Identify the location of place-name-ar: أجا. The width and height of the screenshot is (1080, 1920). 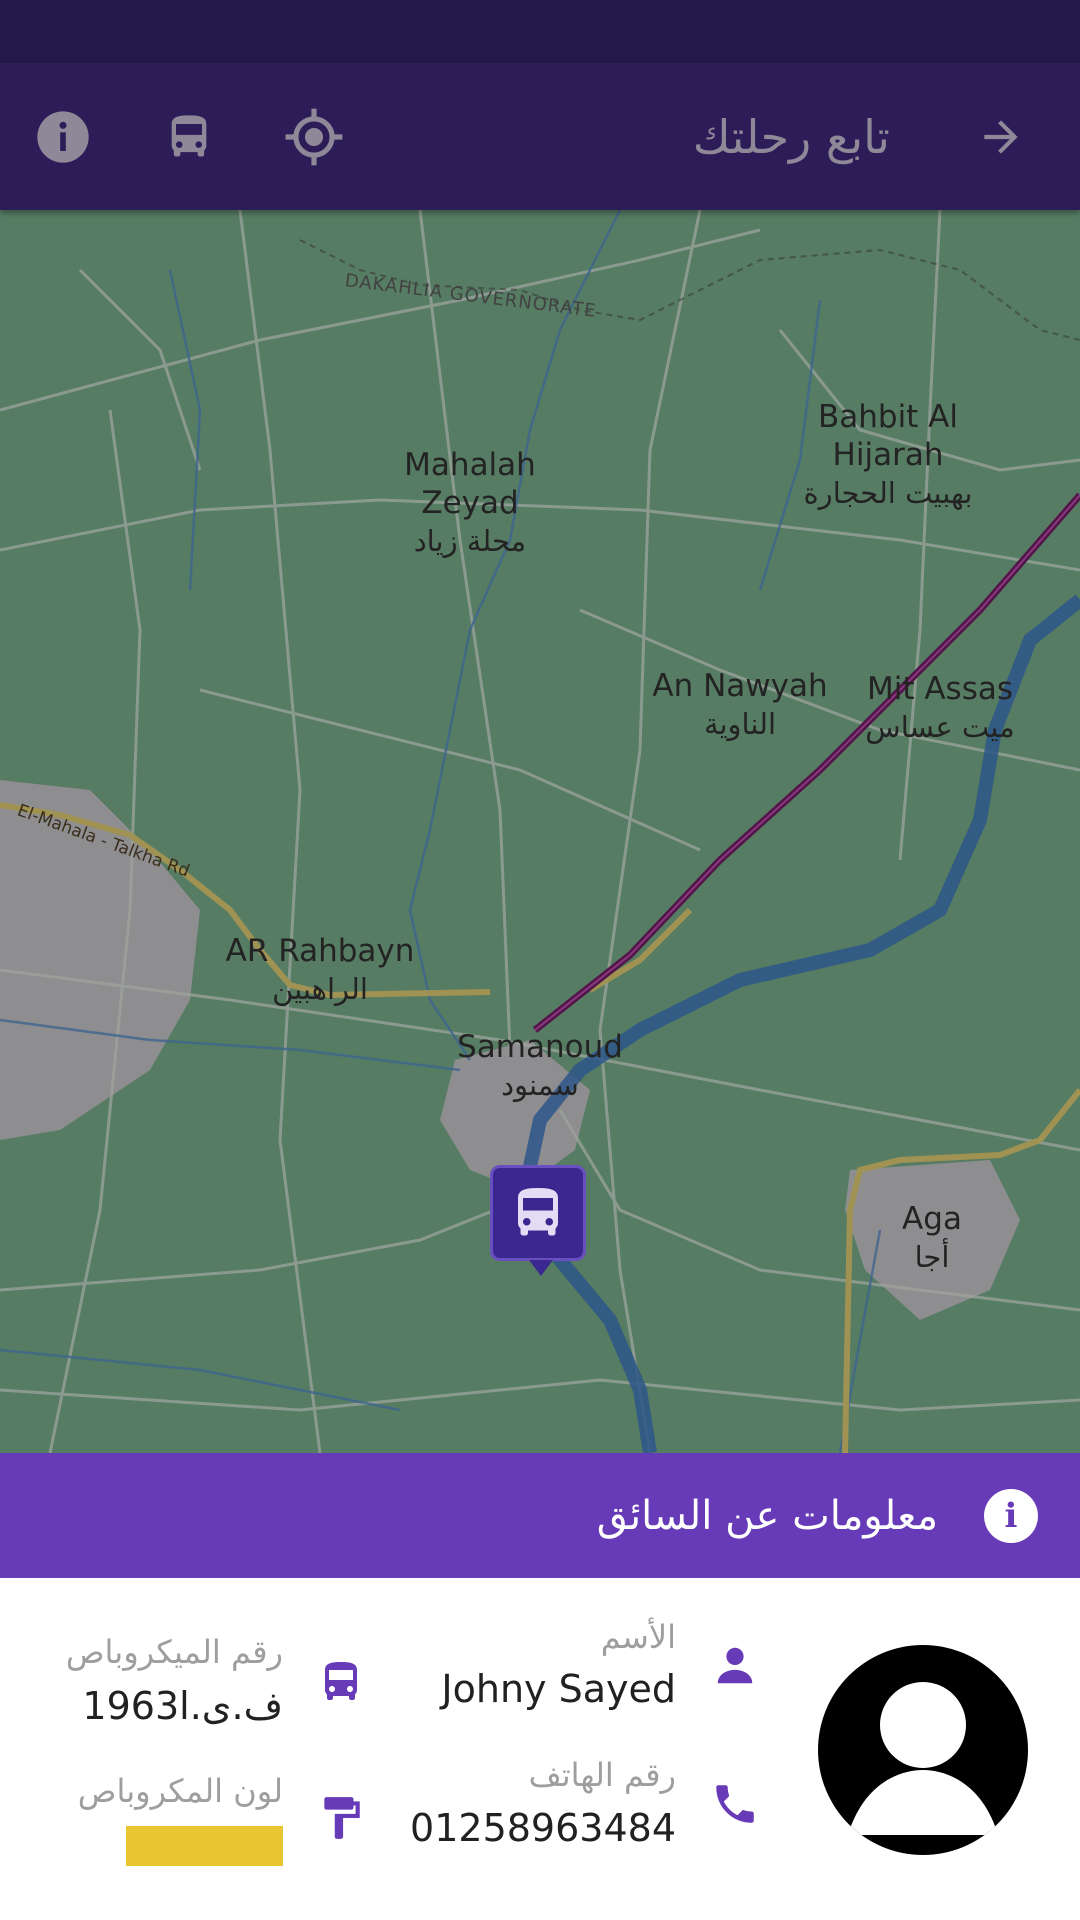
(932, 1257).